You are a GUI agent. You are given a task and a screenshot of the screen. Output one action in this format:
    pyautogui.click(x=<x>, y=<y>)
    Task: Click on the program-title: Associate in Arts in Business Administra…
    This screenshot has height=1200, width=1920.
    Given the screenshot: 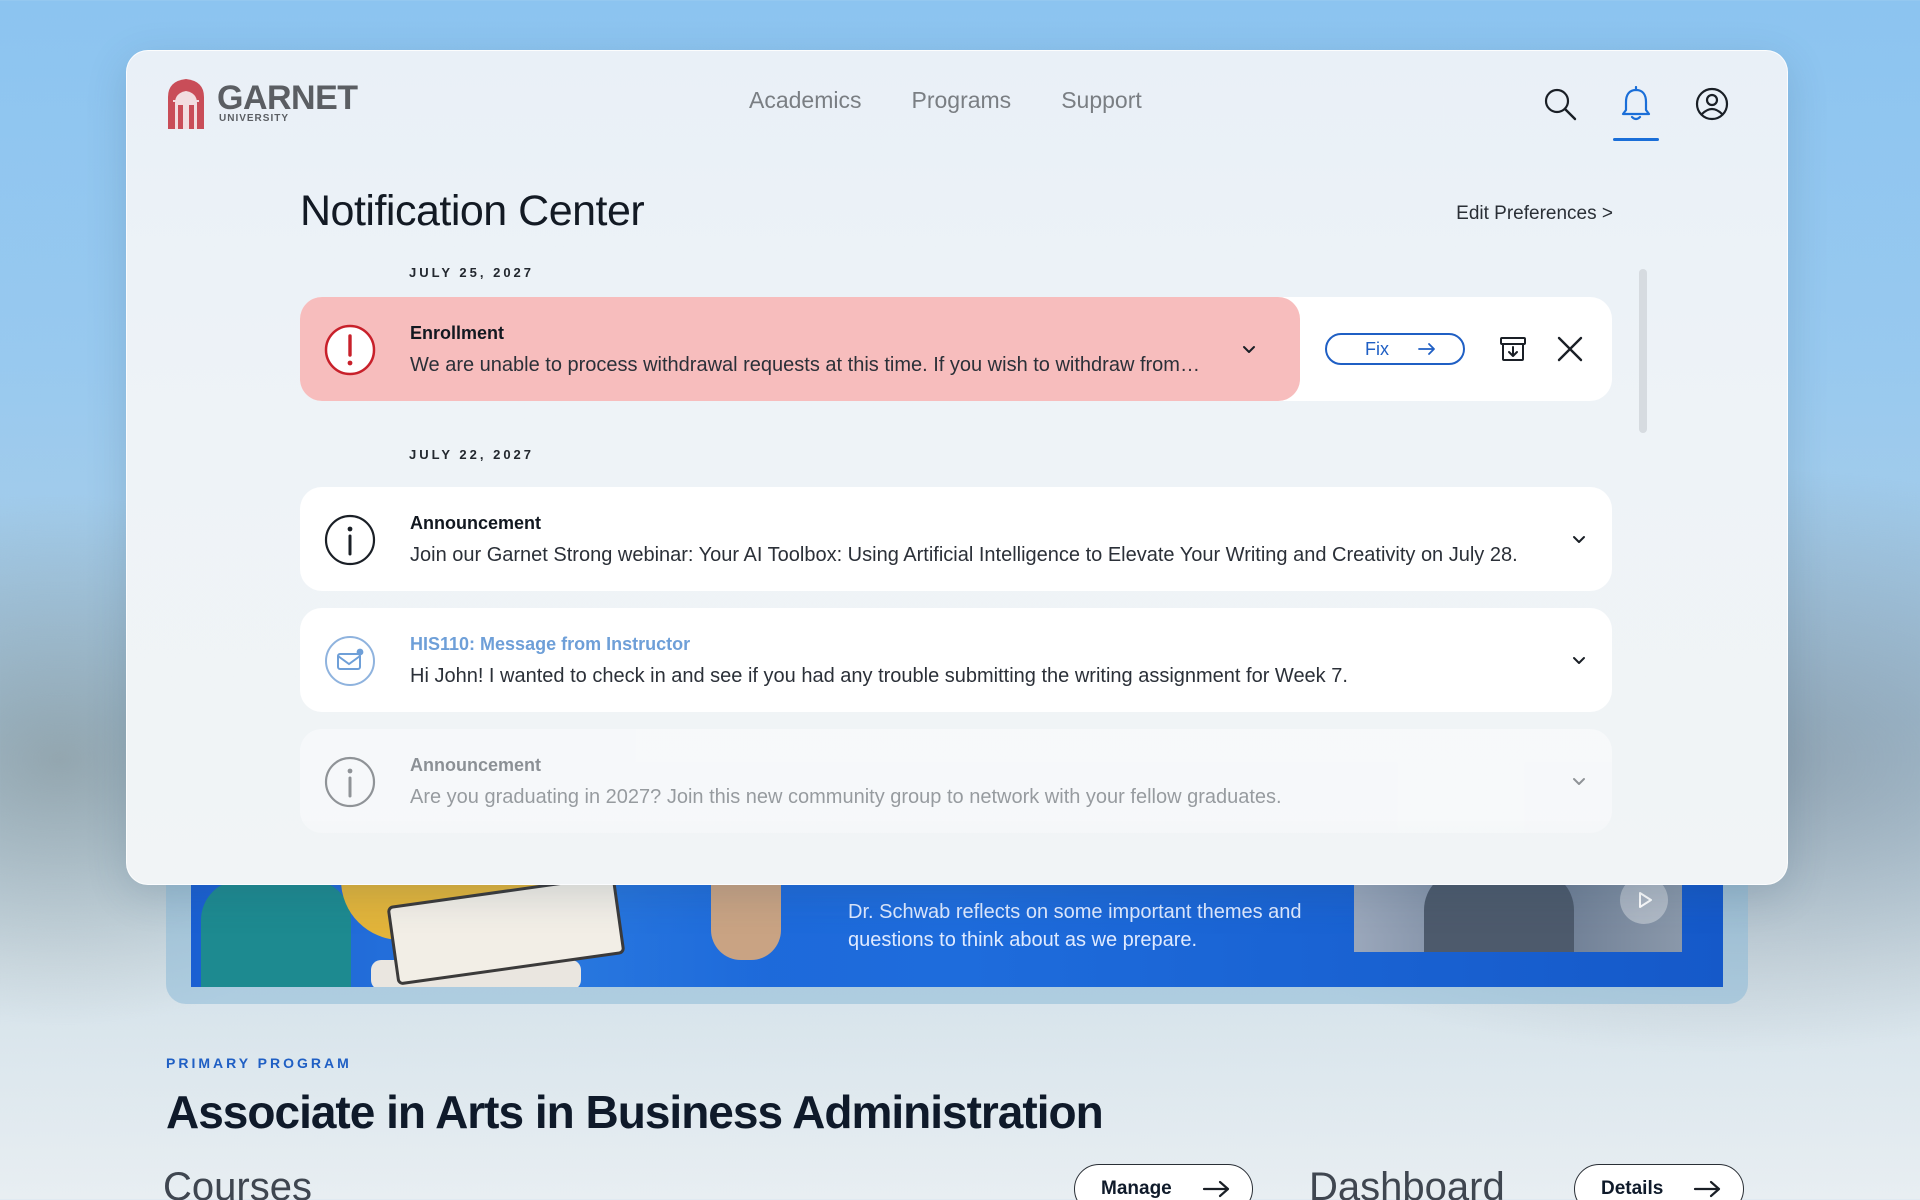 What is the action you would take?
    pyautogui.click(x=635, y=1112)
    